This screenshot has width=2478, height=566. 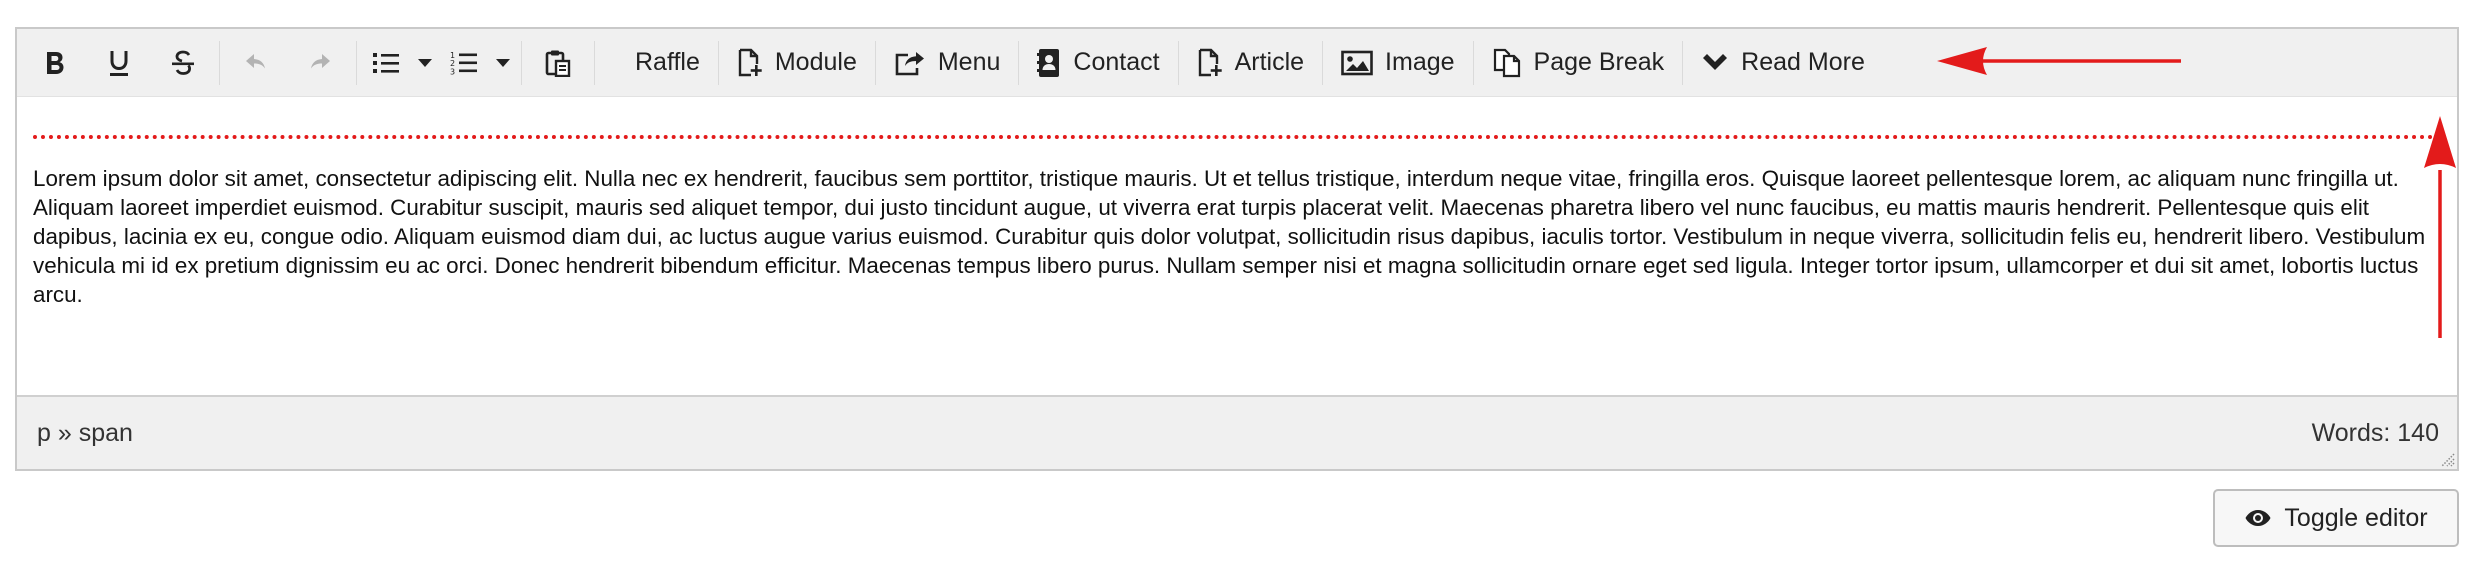 I want to click on strikethrough-button, so click(x=183, y=63).